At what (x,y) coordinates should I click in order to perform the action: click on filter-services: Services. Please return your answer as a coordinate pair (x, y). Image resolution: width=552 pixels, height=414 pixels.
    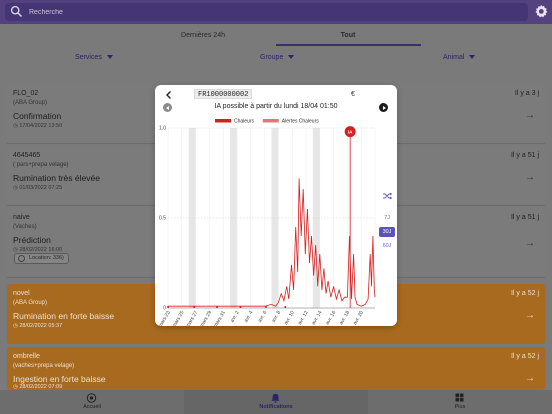
    Looking at the image, I should click on (94, 57).